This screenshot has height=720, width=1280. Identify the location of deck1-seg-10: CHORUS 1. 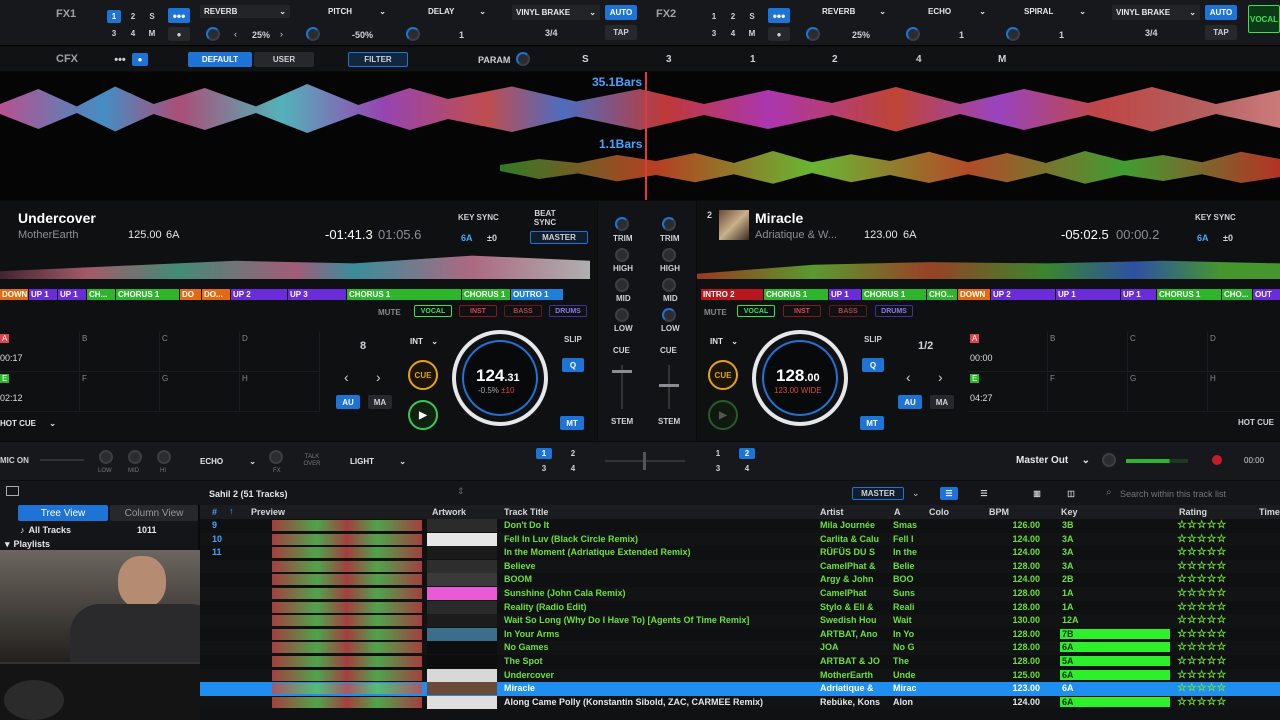
(486, 294).